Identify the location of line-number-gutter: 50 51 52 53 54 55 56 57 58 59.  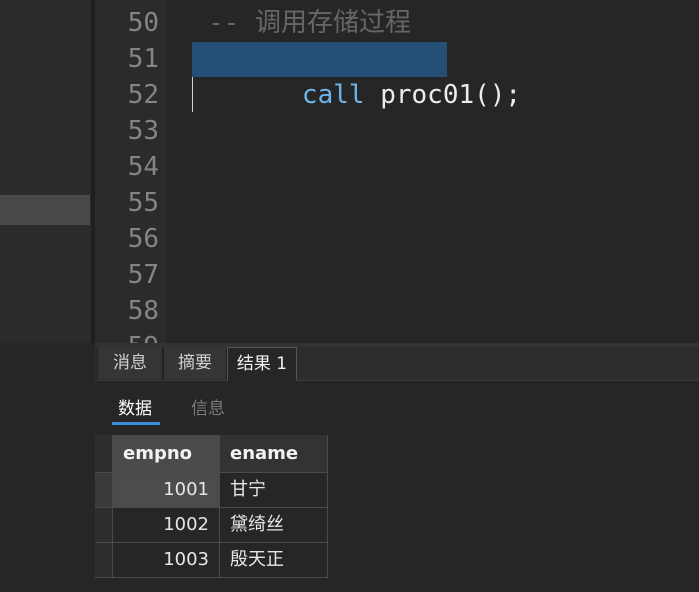
(131, 171).